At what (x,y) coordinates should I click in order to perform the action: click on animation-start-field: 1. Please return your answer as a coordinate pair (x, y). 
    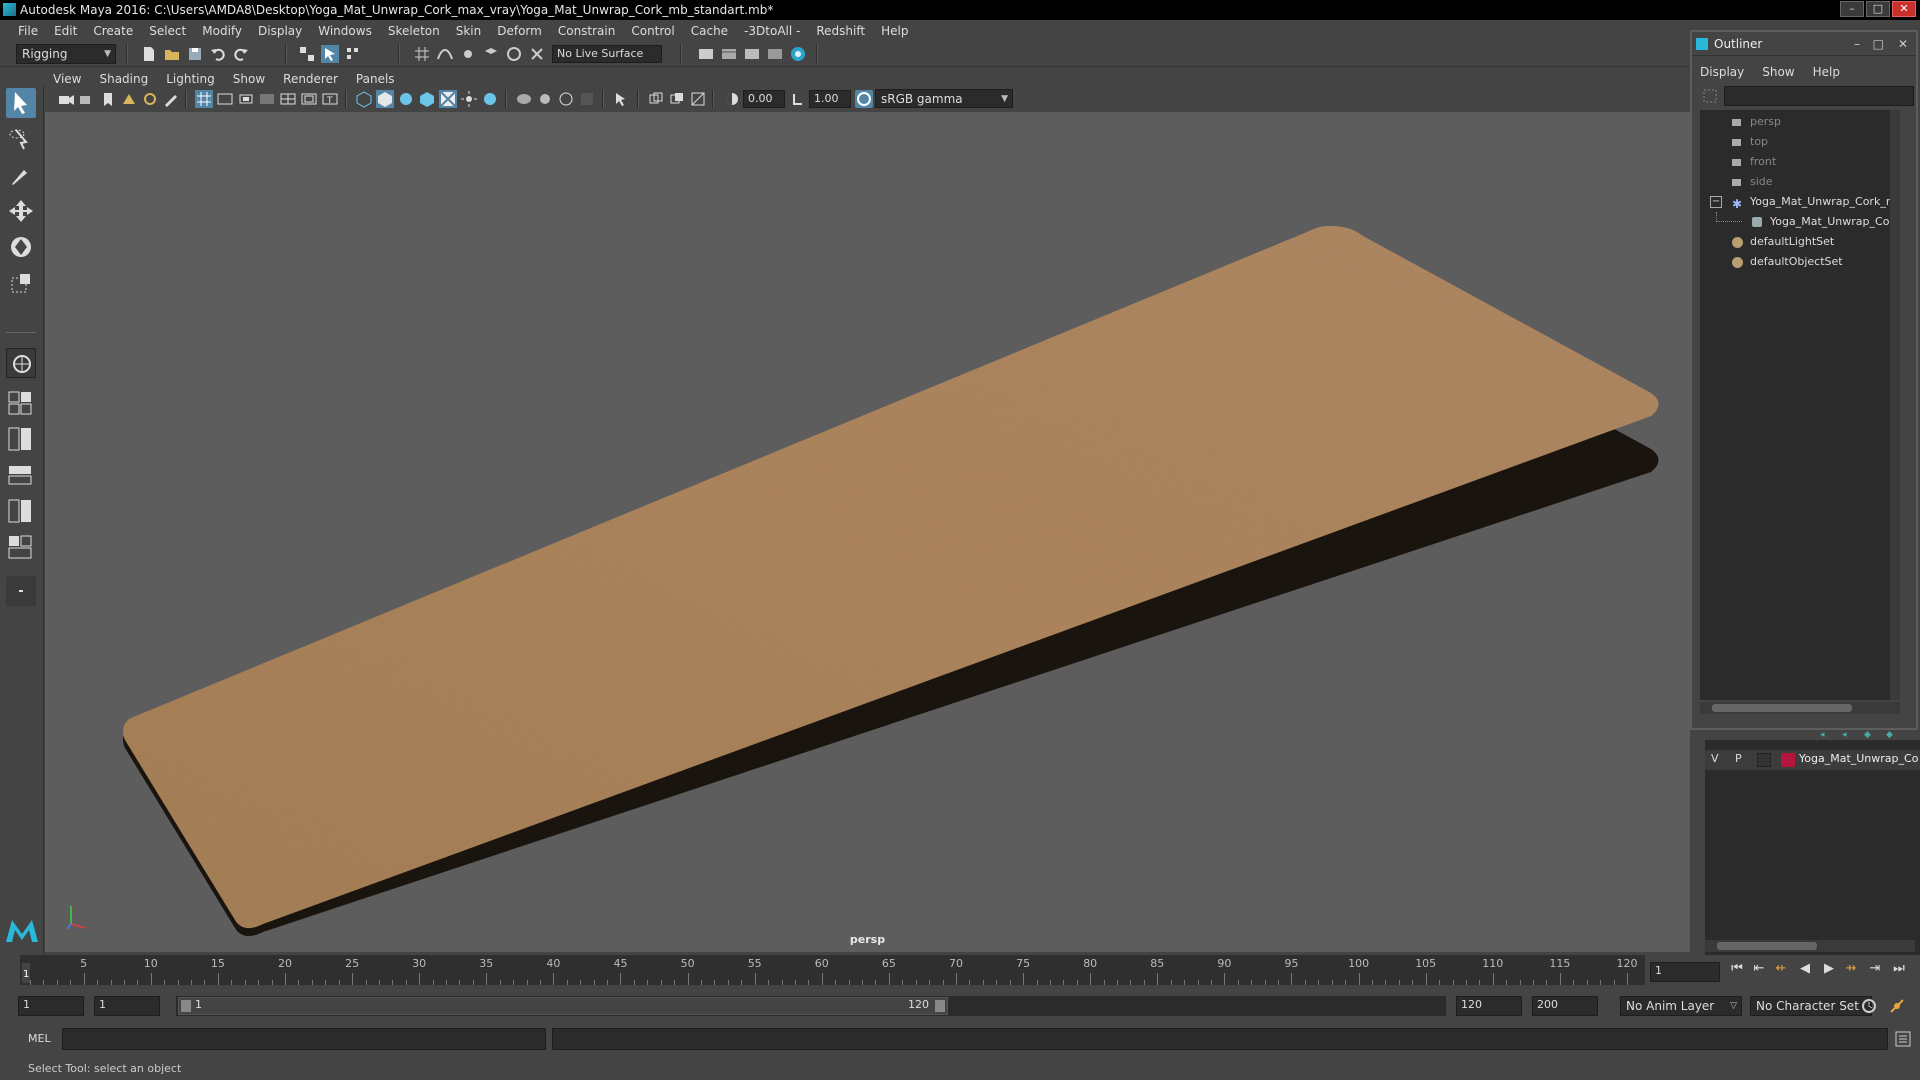
    Looking at the image, I should click on (51, 1006).